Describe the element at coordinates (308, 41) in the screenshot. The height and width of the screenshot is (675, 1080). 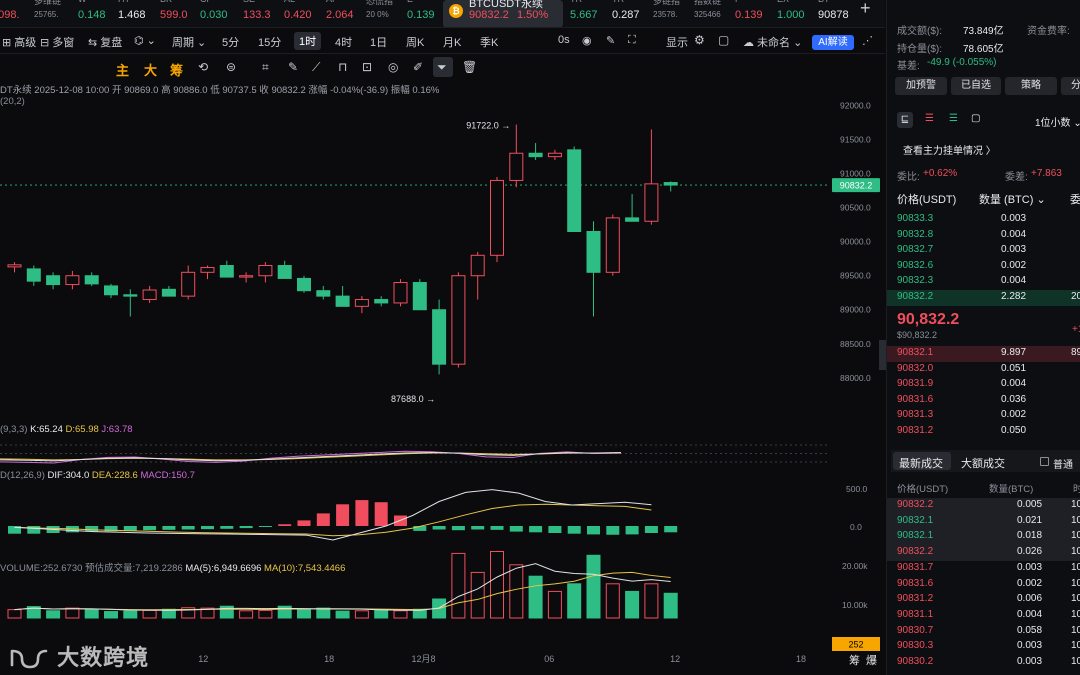
I see `interval-1h: 1时` at that location.